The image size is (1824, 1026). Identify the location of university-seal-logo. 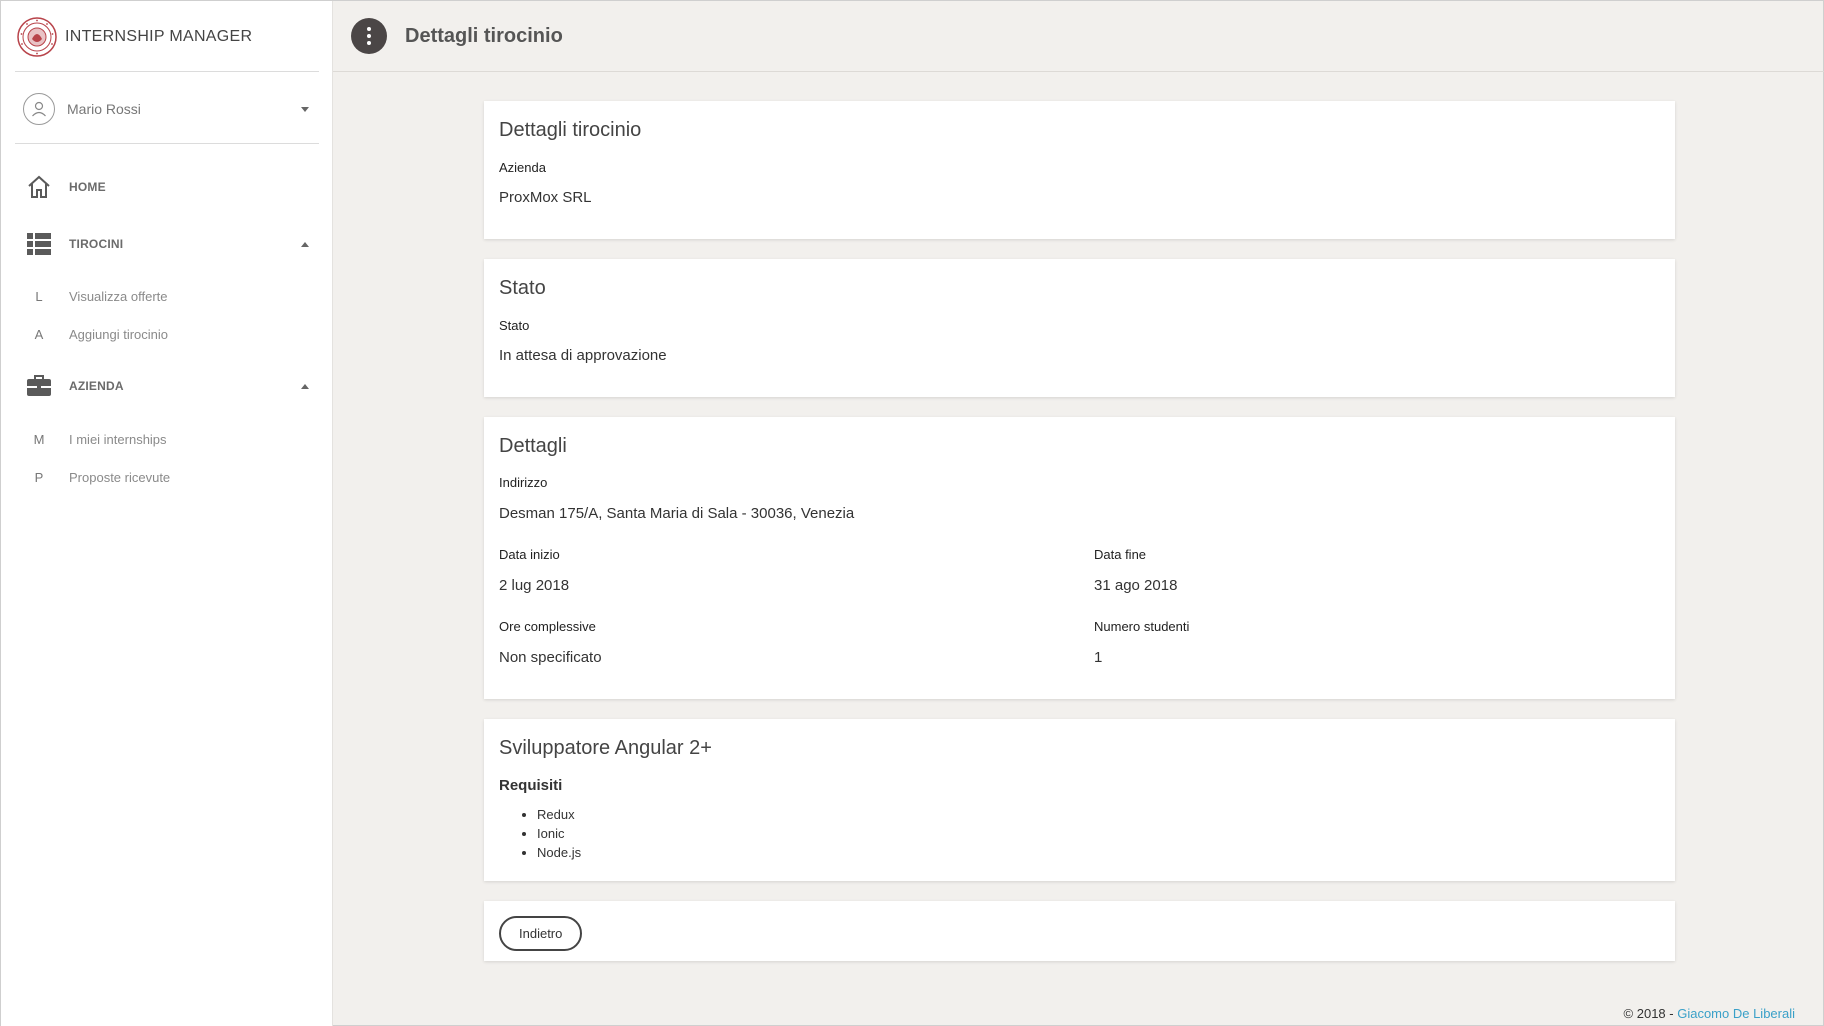
(37, 37).